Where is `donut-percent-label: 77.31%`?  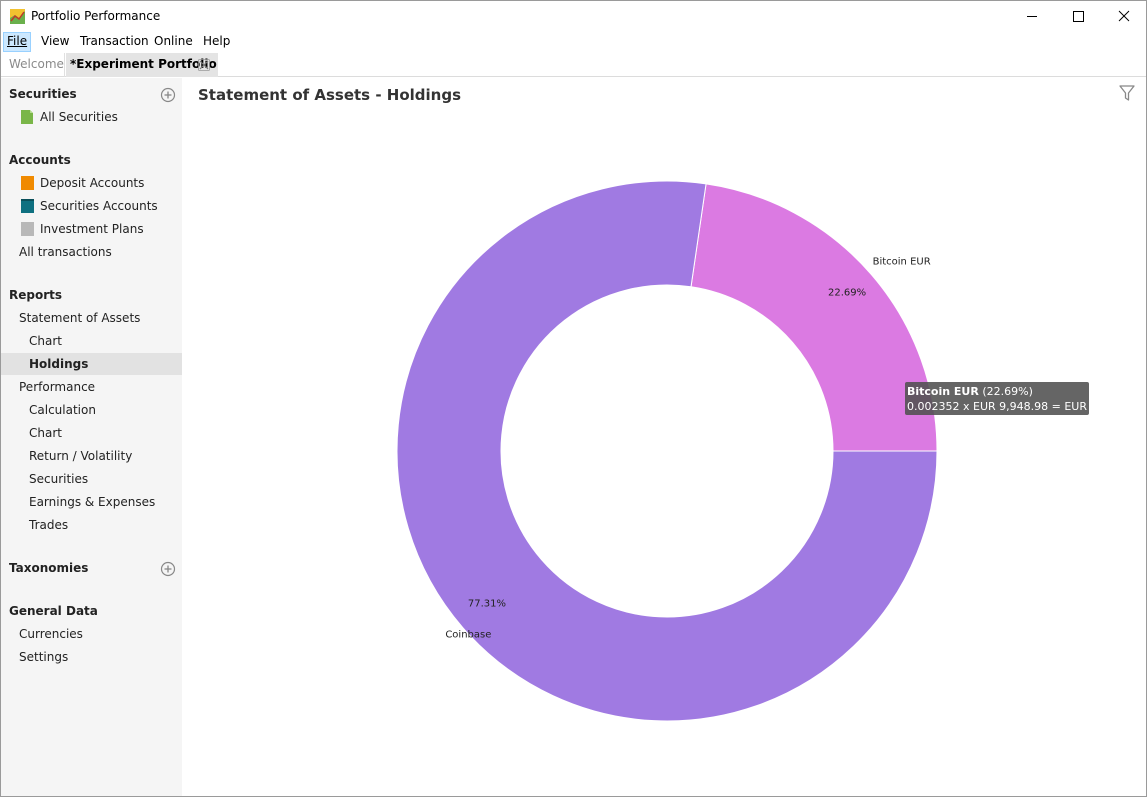 donut-percent-label: 77.31% is located at coordinates (487, 604).